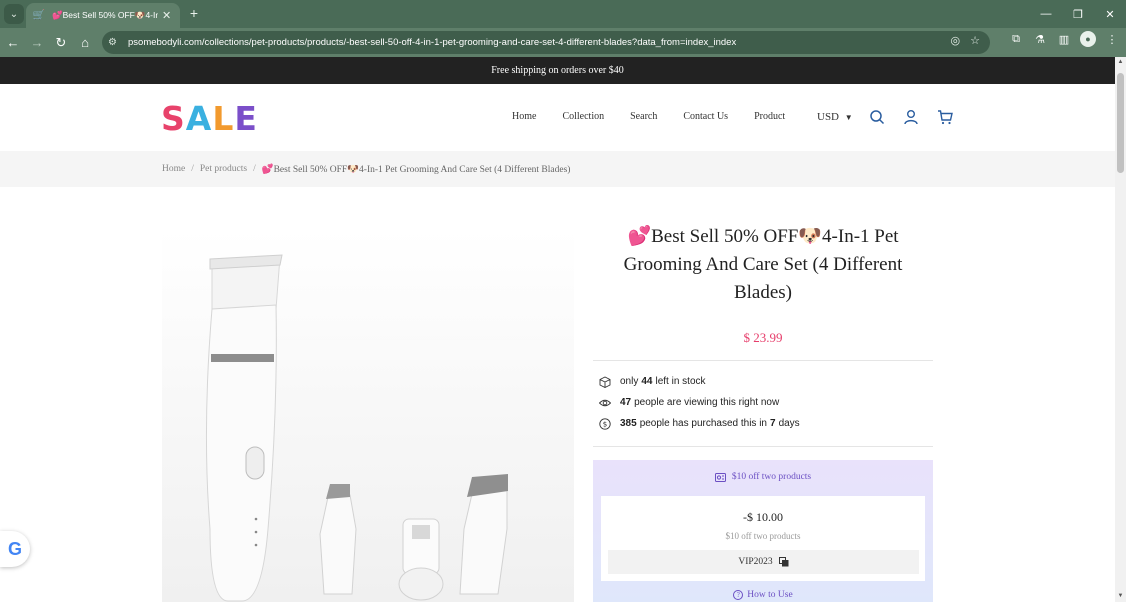 The width and height of the screenshot is (1126, 602). Describe the element at coordinates (173, 118) in the screenshot. I see `logo-letter: S` at that location.